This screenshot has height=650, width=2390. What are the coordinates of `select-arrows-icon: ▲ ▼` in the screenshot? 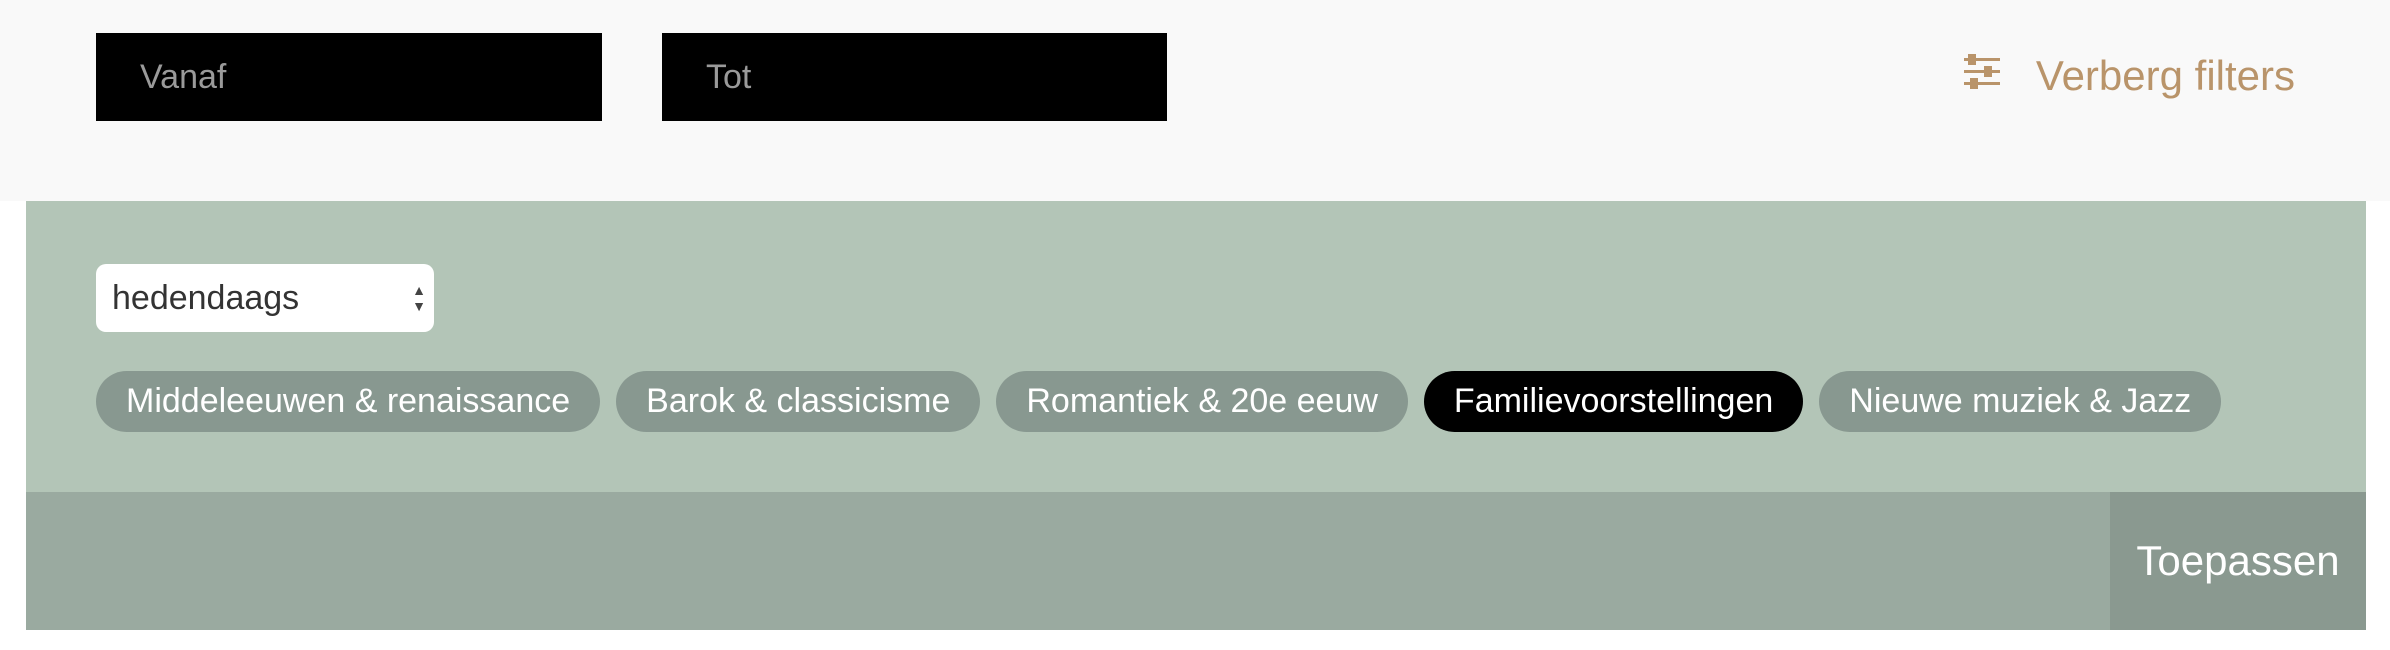 It's located at (419, 298).